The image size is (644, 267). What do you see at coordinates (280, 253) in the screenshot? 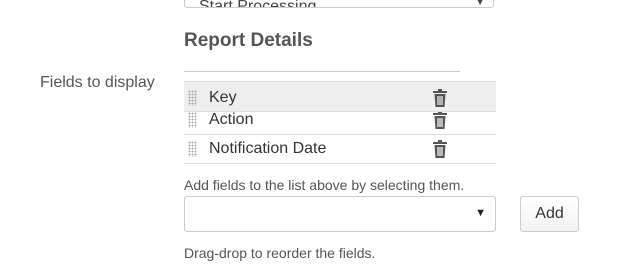
I see `reorder-help-text: Drag-drop to reorder the fields.` at bounding box center [280, 253].